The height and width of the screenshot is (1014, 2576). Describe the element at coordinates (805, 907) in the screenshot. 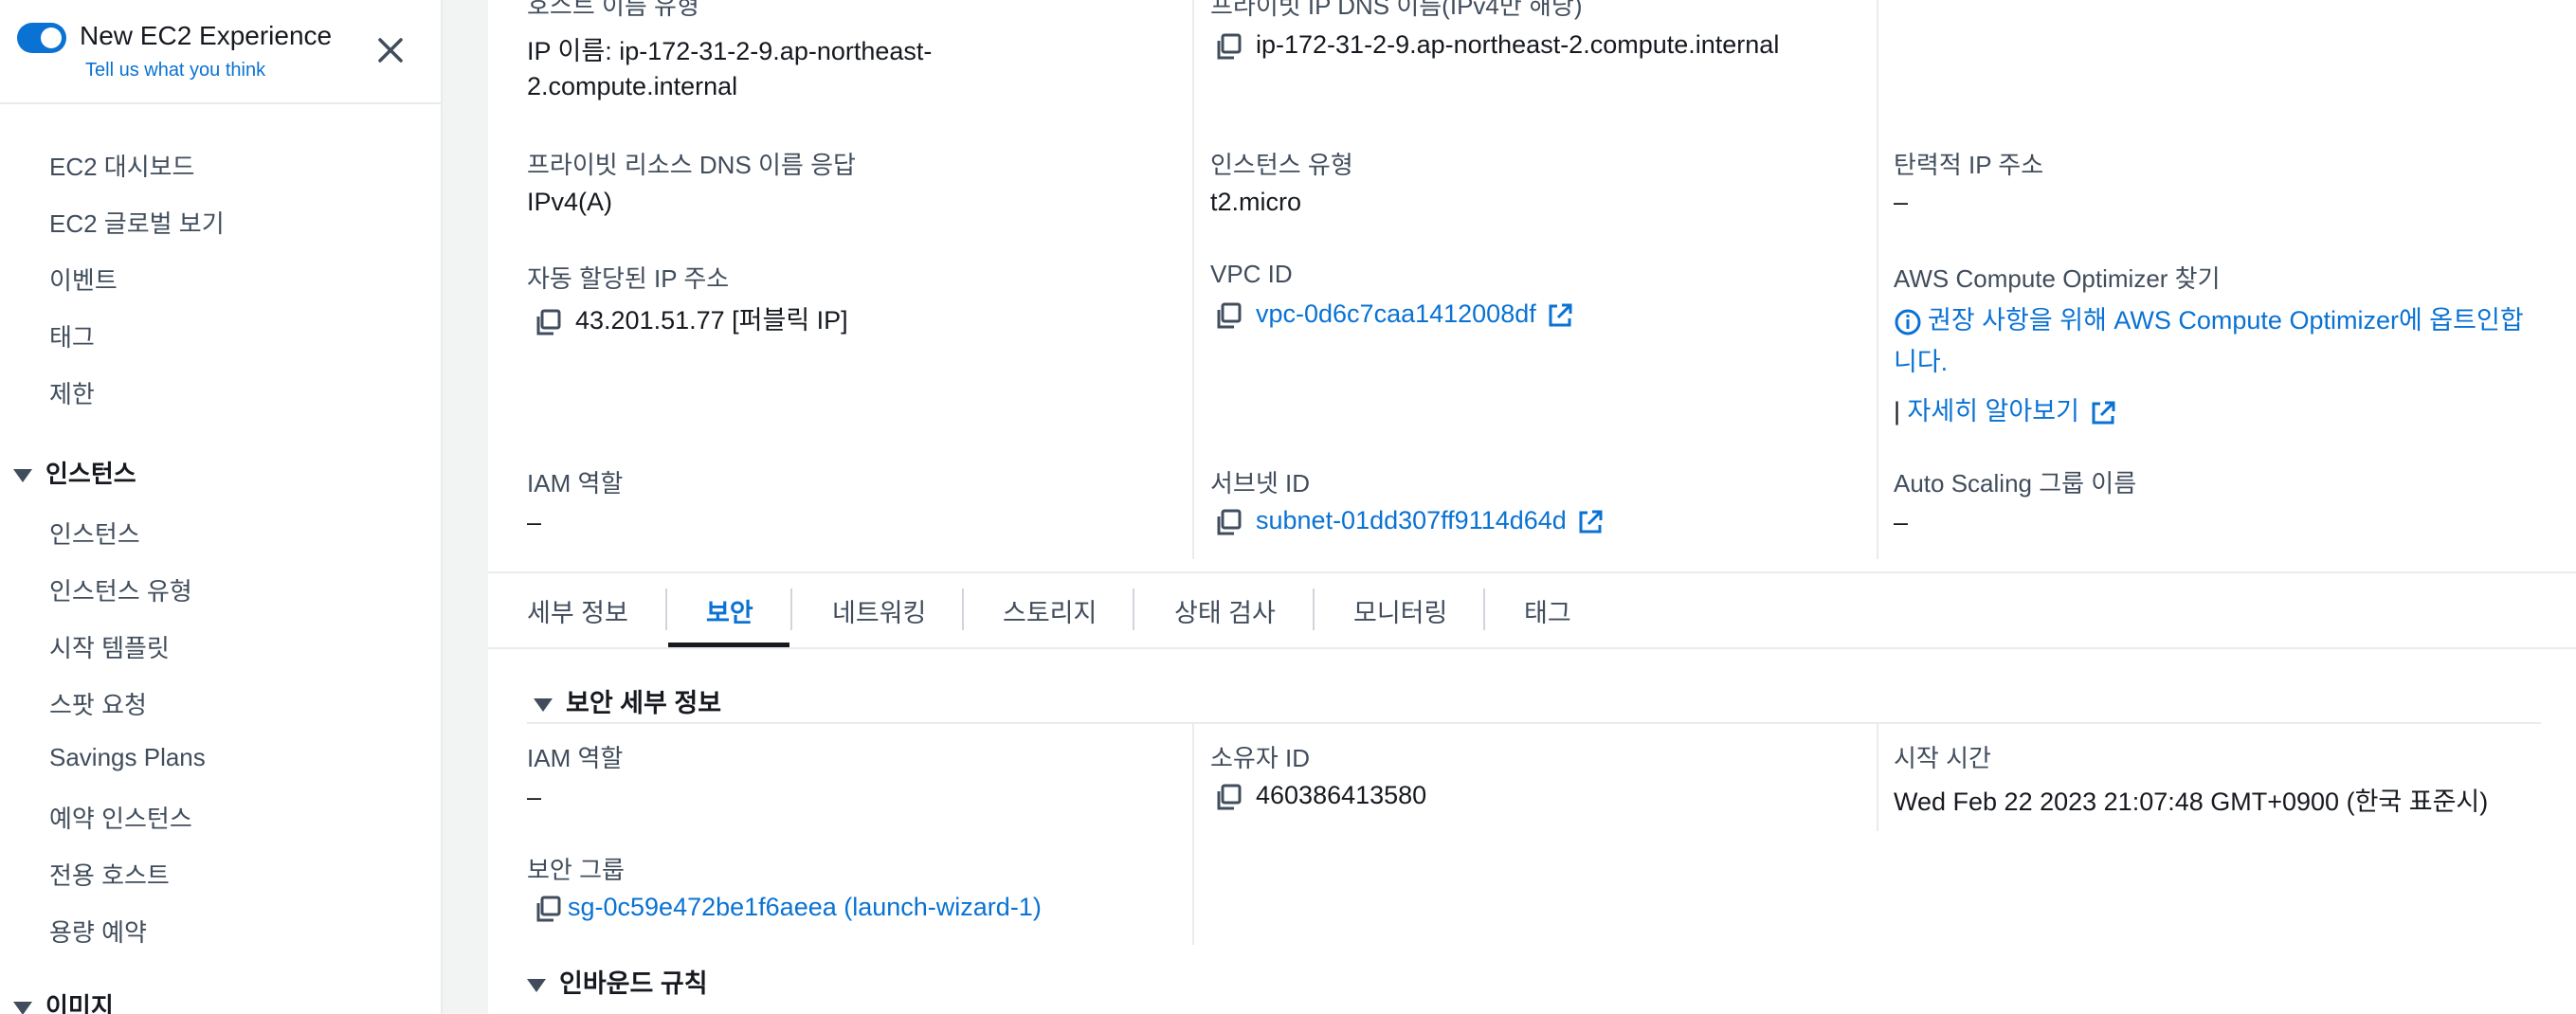

I see `security-group-link: sg-0c59e472be1f6aeea (launch-wizard-1)` at that location.